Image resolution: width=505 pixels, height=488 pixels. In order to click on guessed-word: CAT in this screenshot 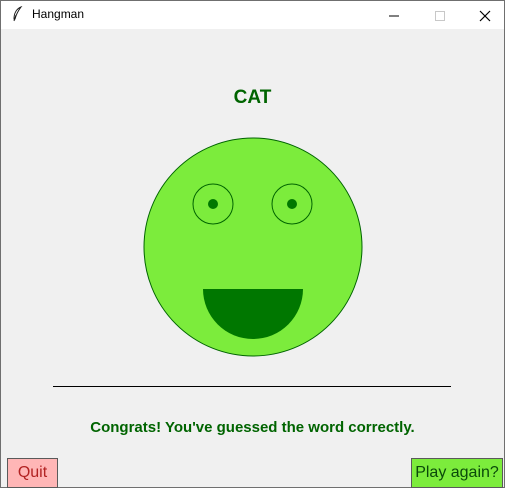, I will do `click(252, 97)`.